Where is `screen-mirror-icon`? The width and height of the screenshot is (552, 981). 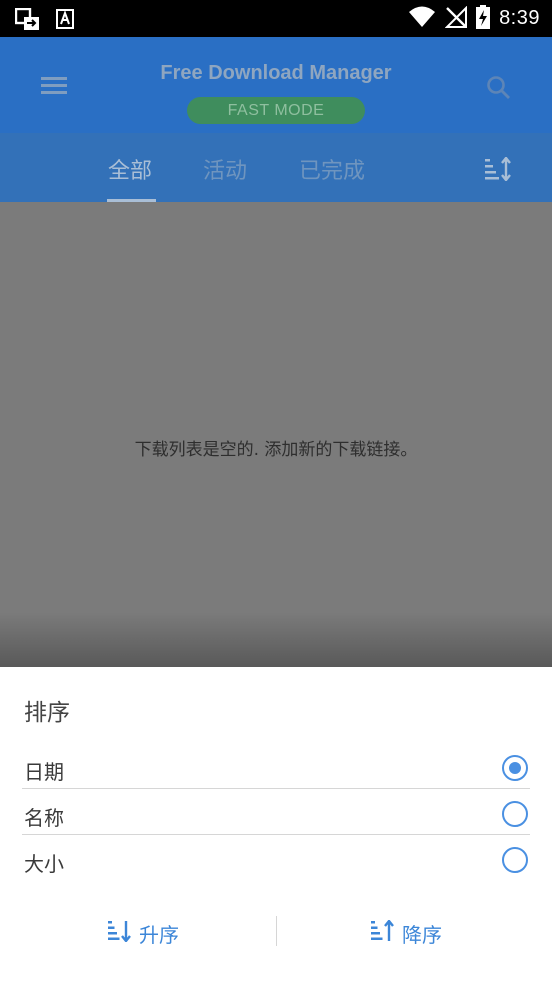 screen-mirror-icon is located at coordinates (27, 21).